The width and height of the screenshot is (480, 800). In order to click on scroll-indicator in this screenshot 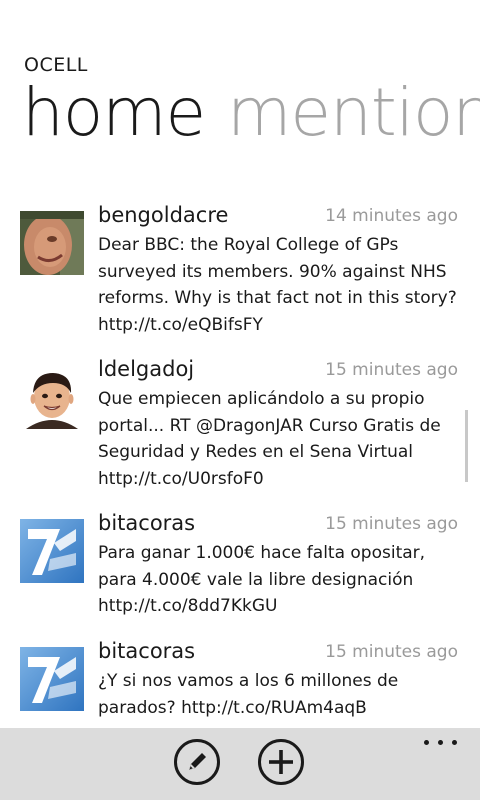, I will do `click(466, 446)`.